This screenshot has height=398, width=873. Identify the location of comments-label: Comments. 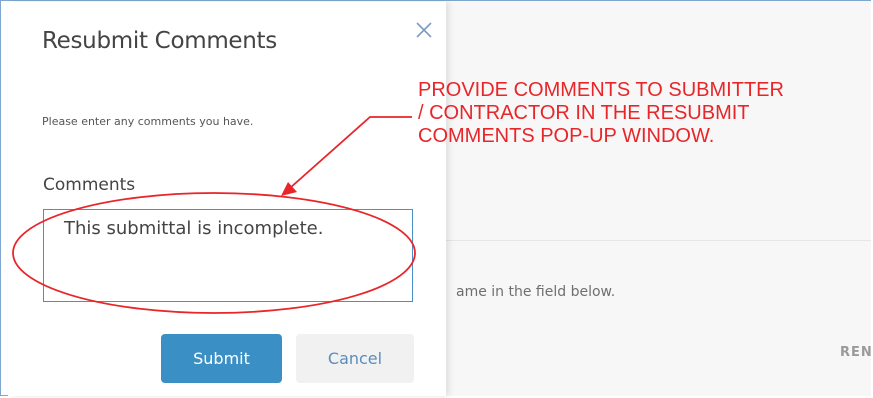
(89, 185).